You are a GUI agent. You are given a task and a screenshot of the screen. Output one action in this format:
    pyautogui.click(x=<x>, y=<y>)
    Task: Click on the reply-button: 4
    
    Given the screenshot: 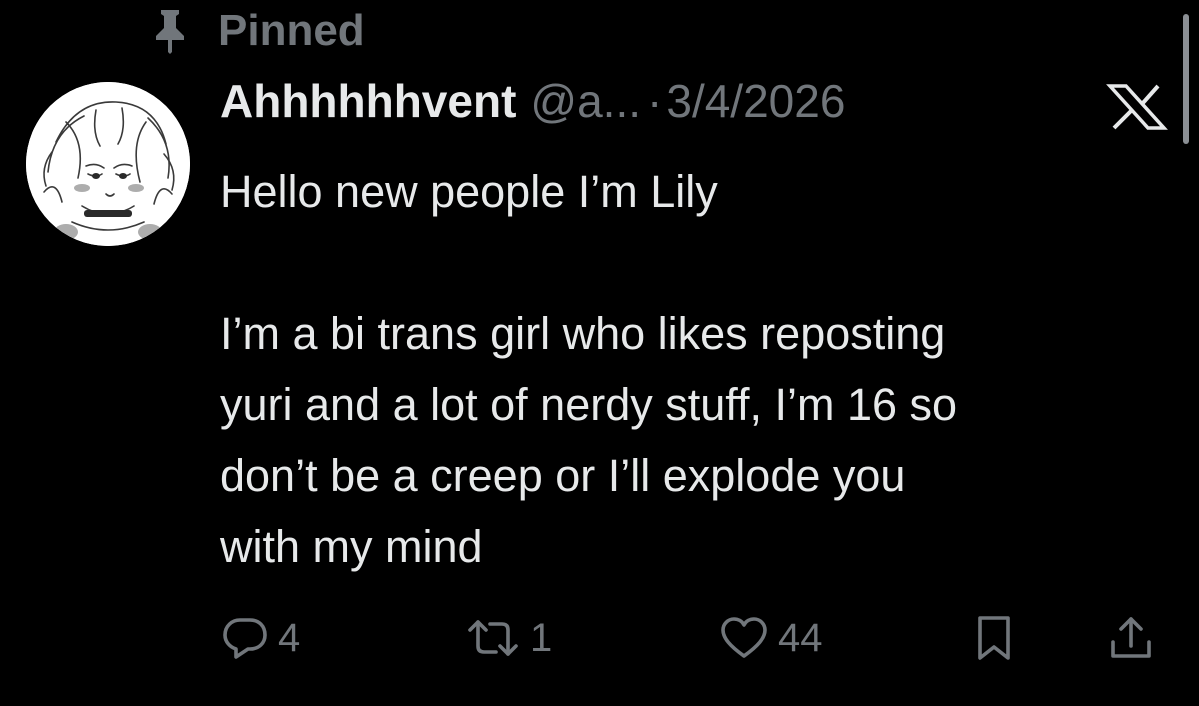 What is the action you would take?
    pyautogui.click(x=261, y=638)
    